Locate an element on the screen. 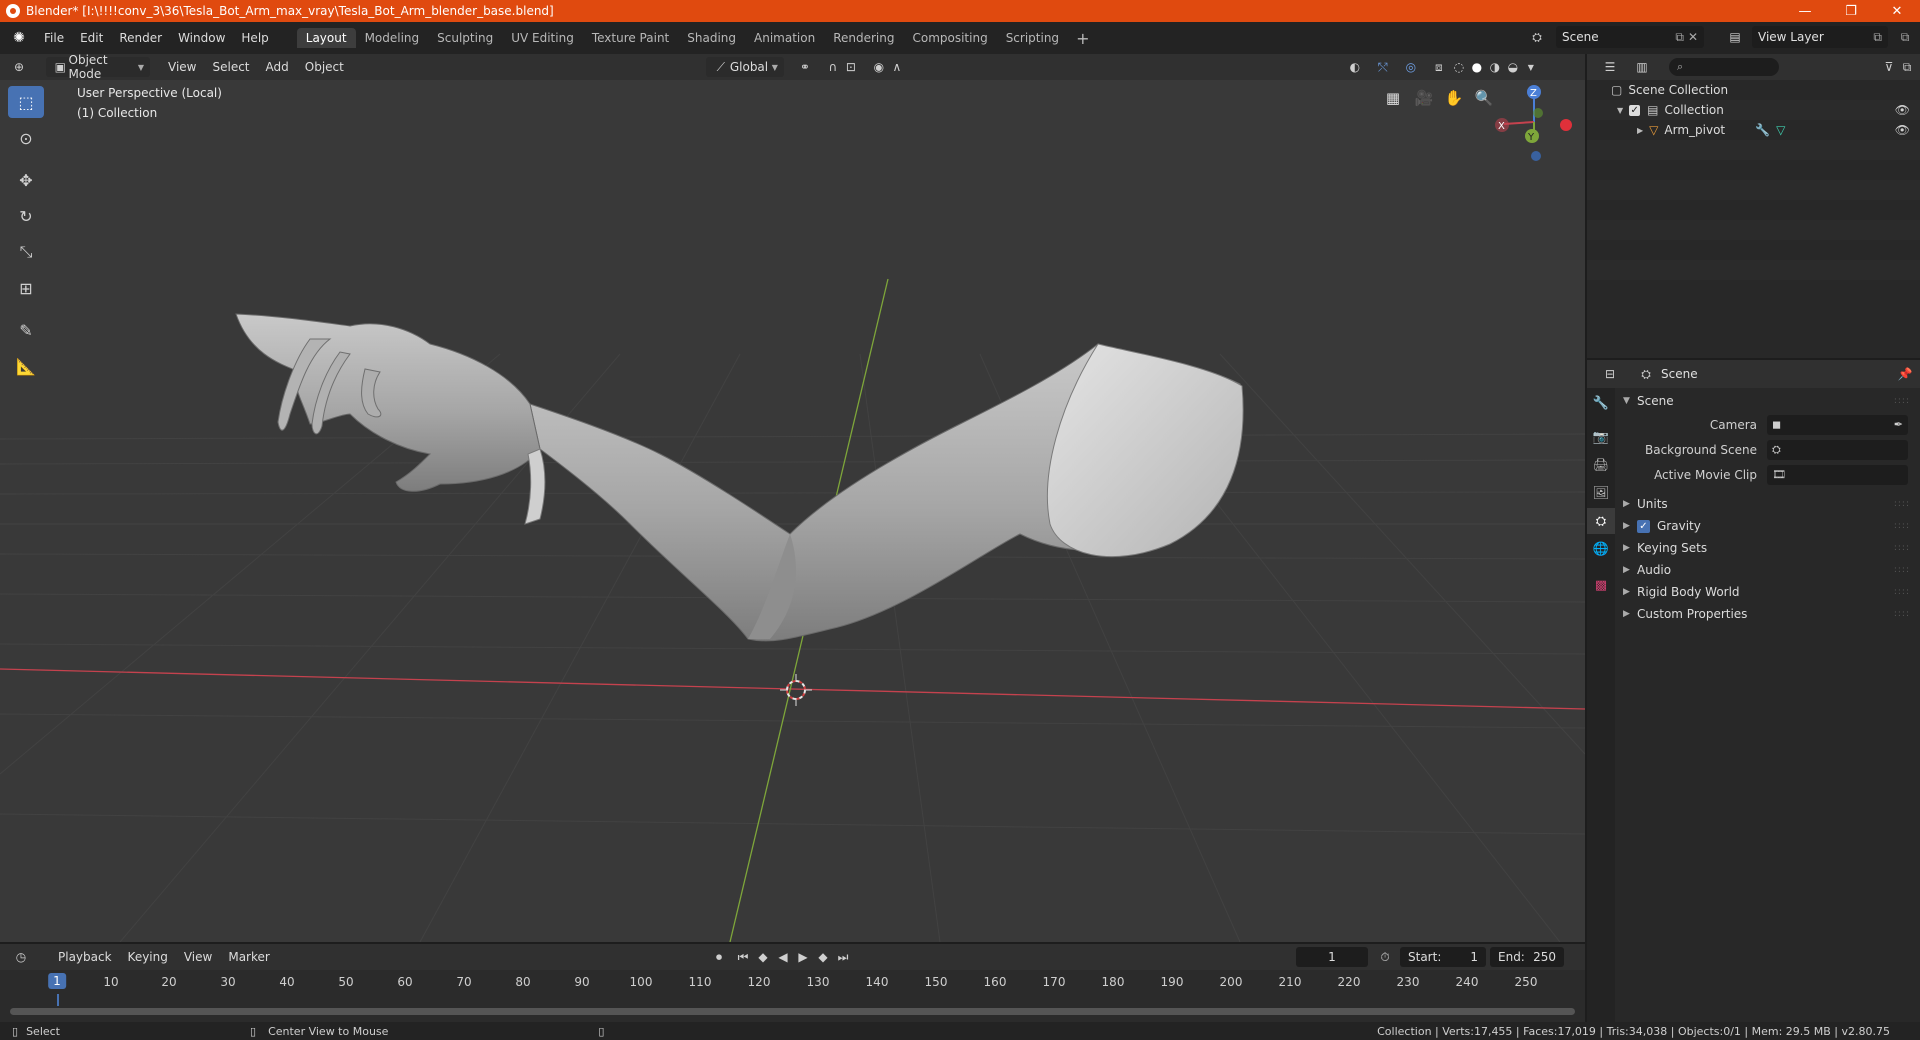 The height and width of the screenshot is (1040, 1920). transform-tool: ⊞ is located at coordinates (26, 288).